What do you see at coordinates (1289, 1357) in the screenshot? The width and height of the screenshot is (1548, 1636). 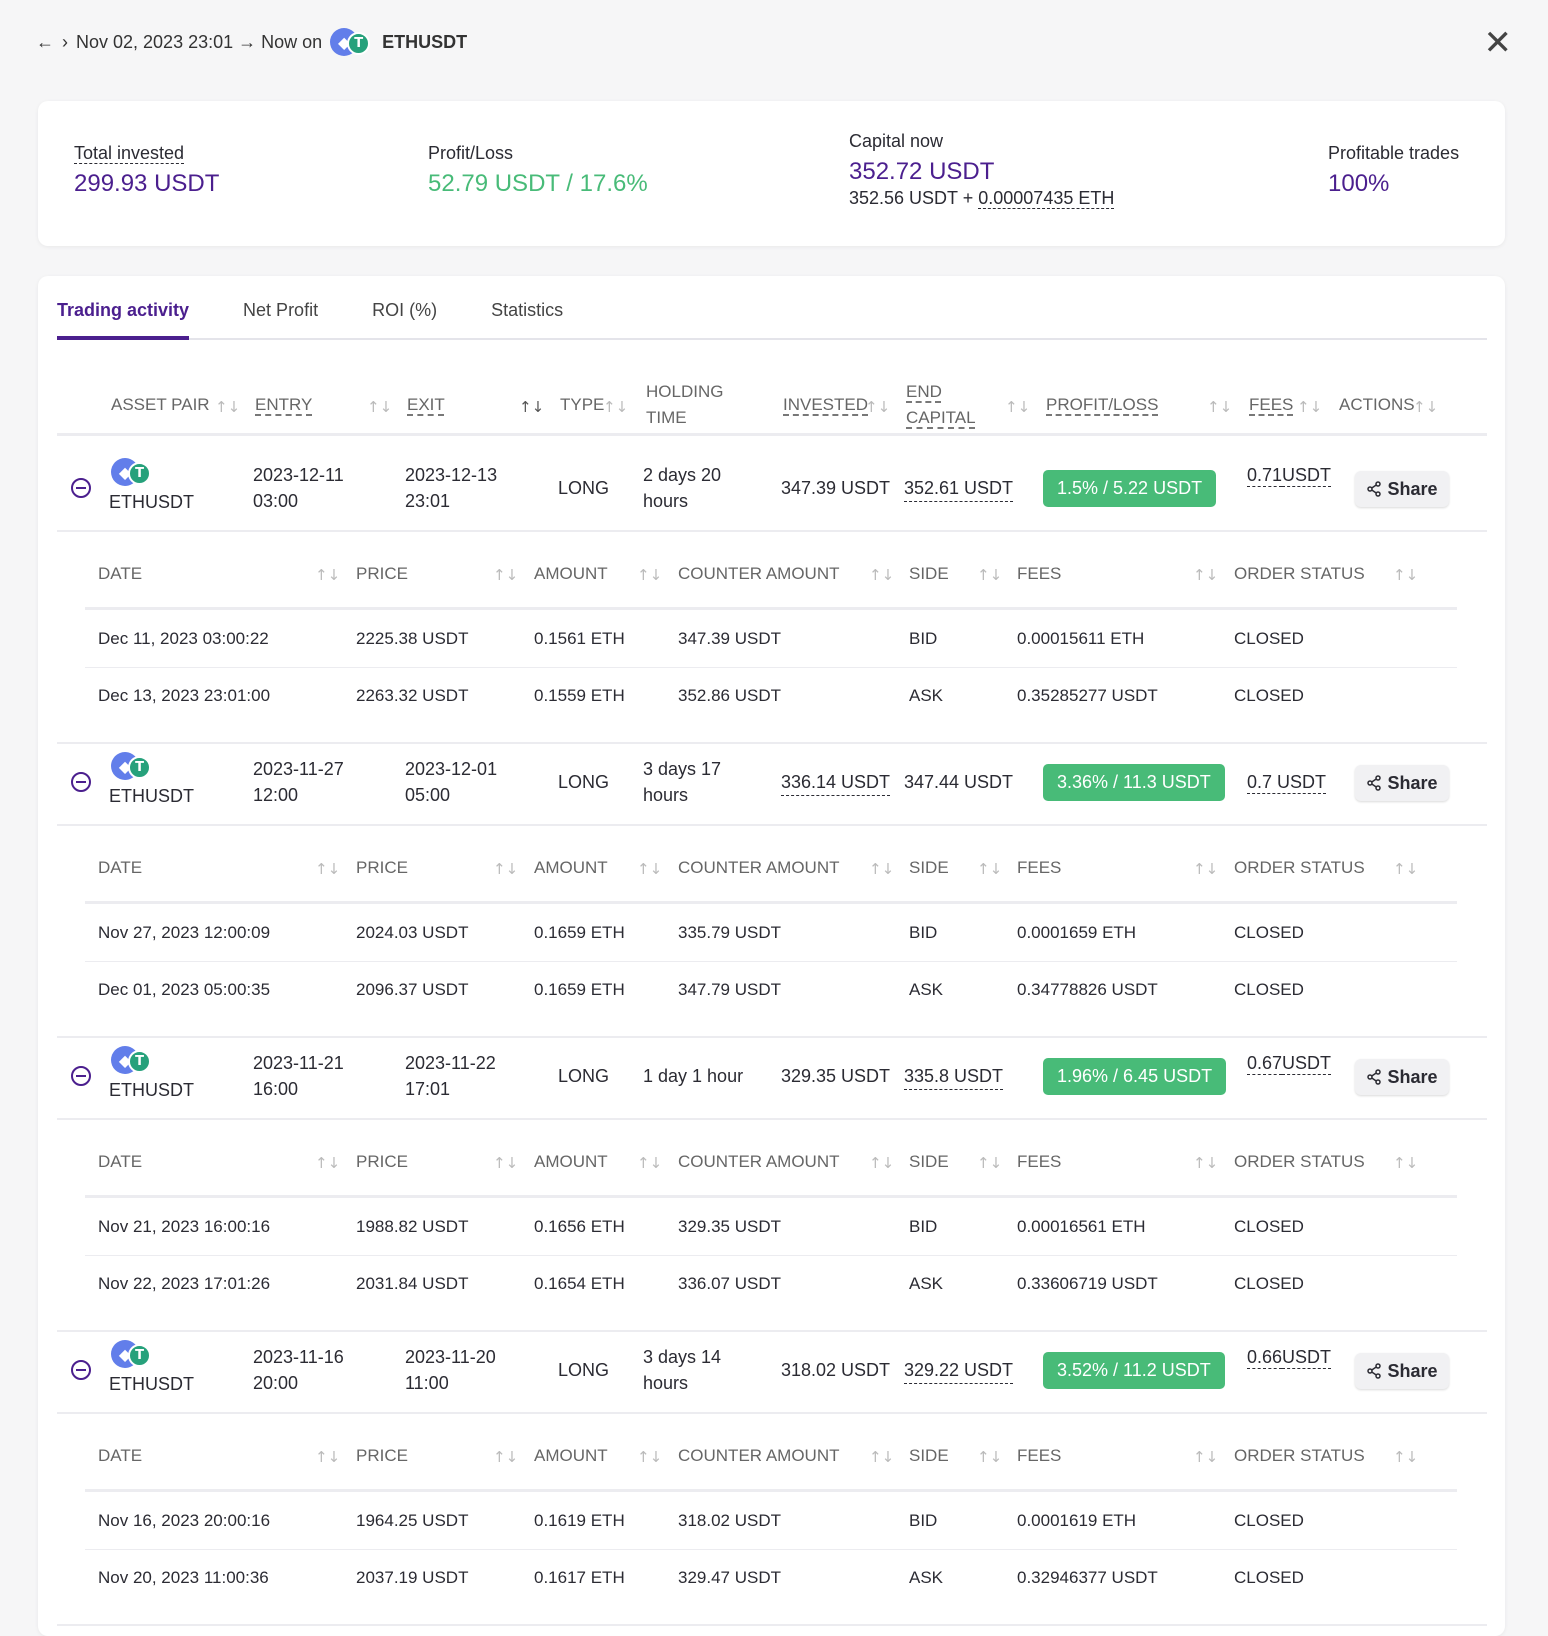 I see `trade-fees: 0.66USDT` at bounding box center [1289, 1357].